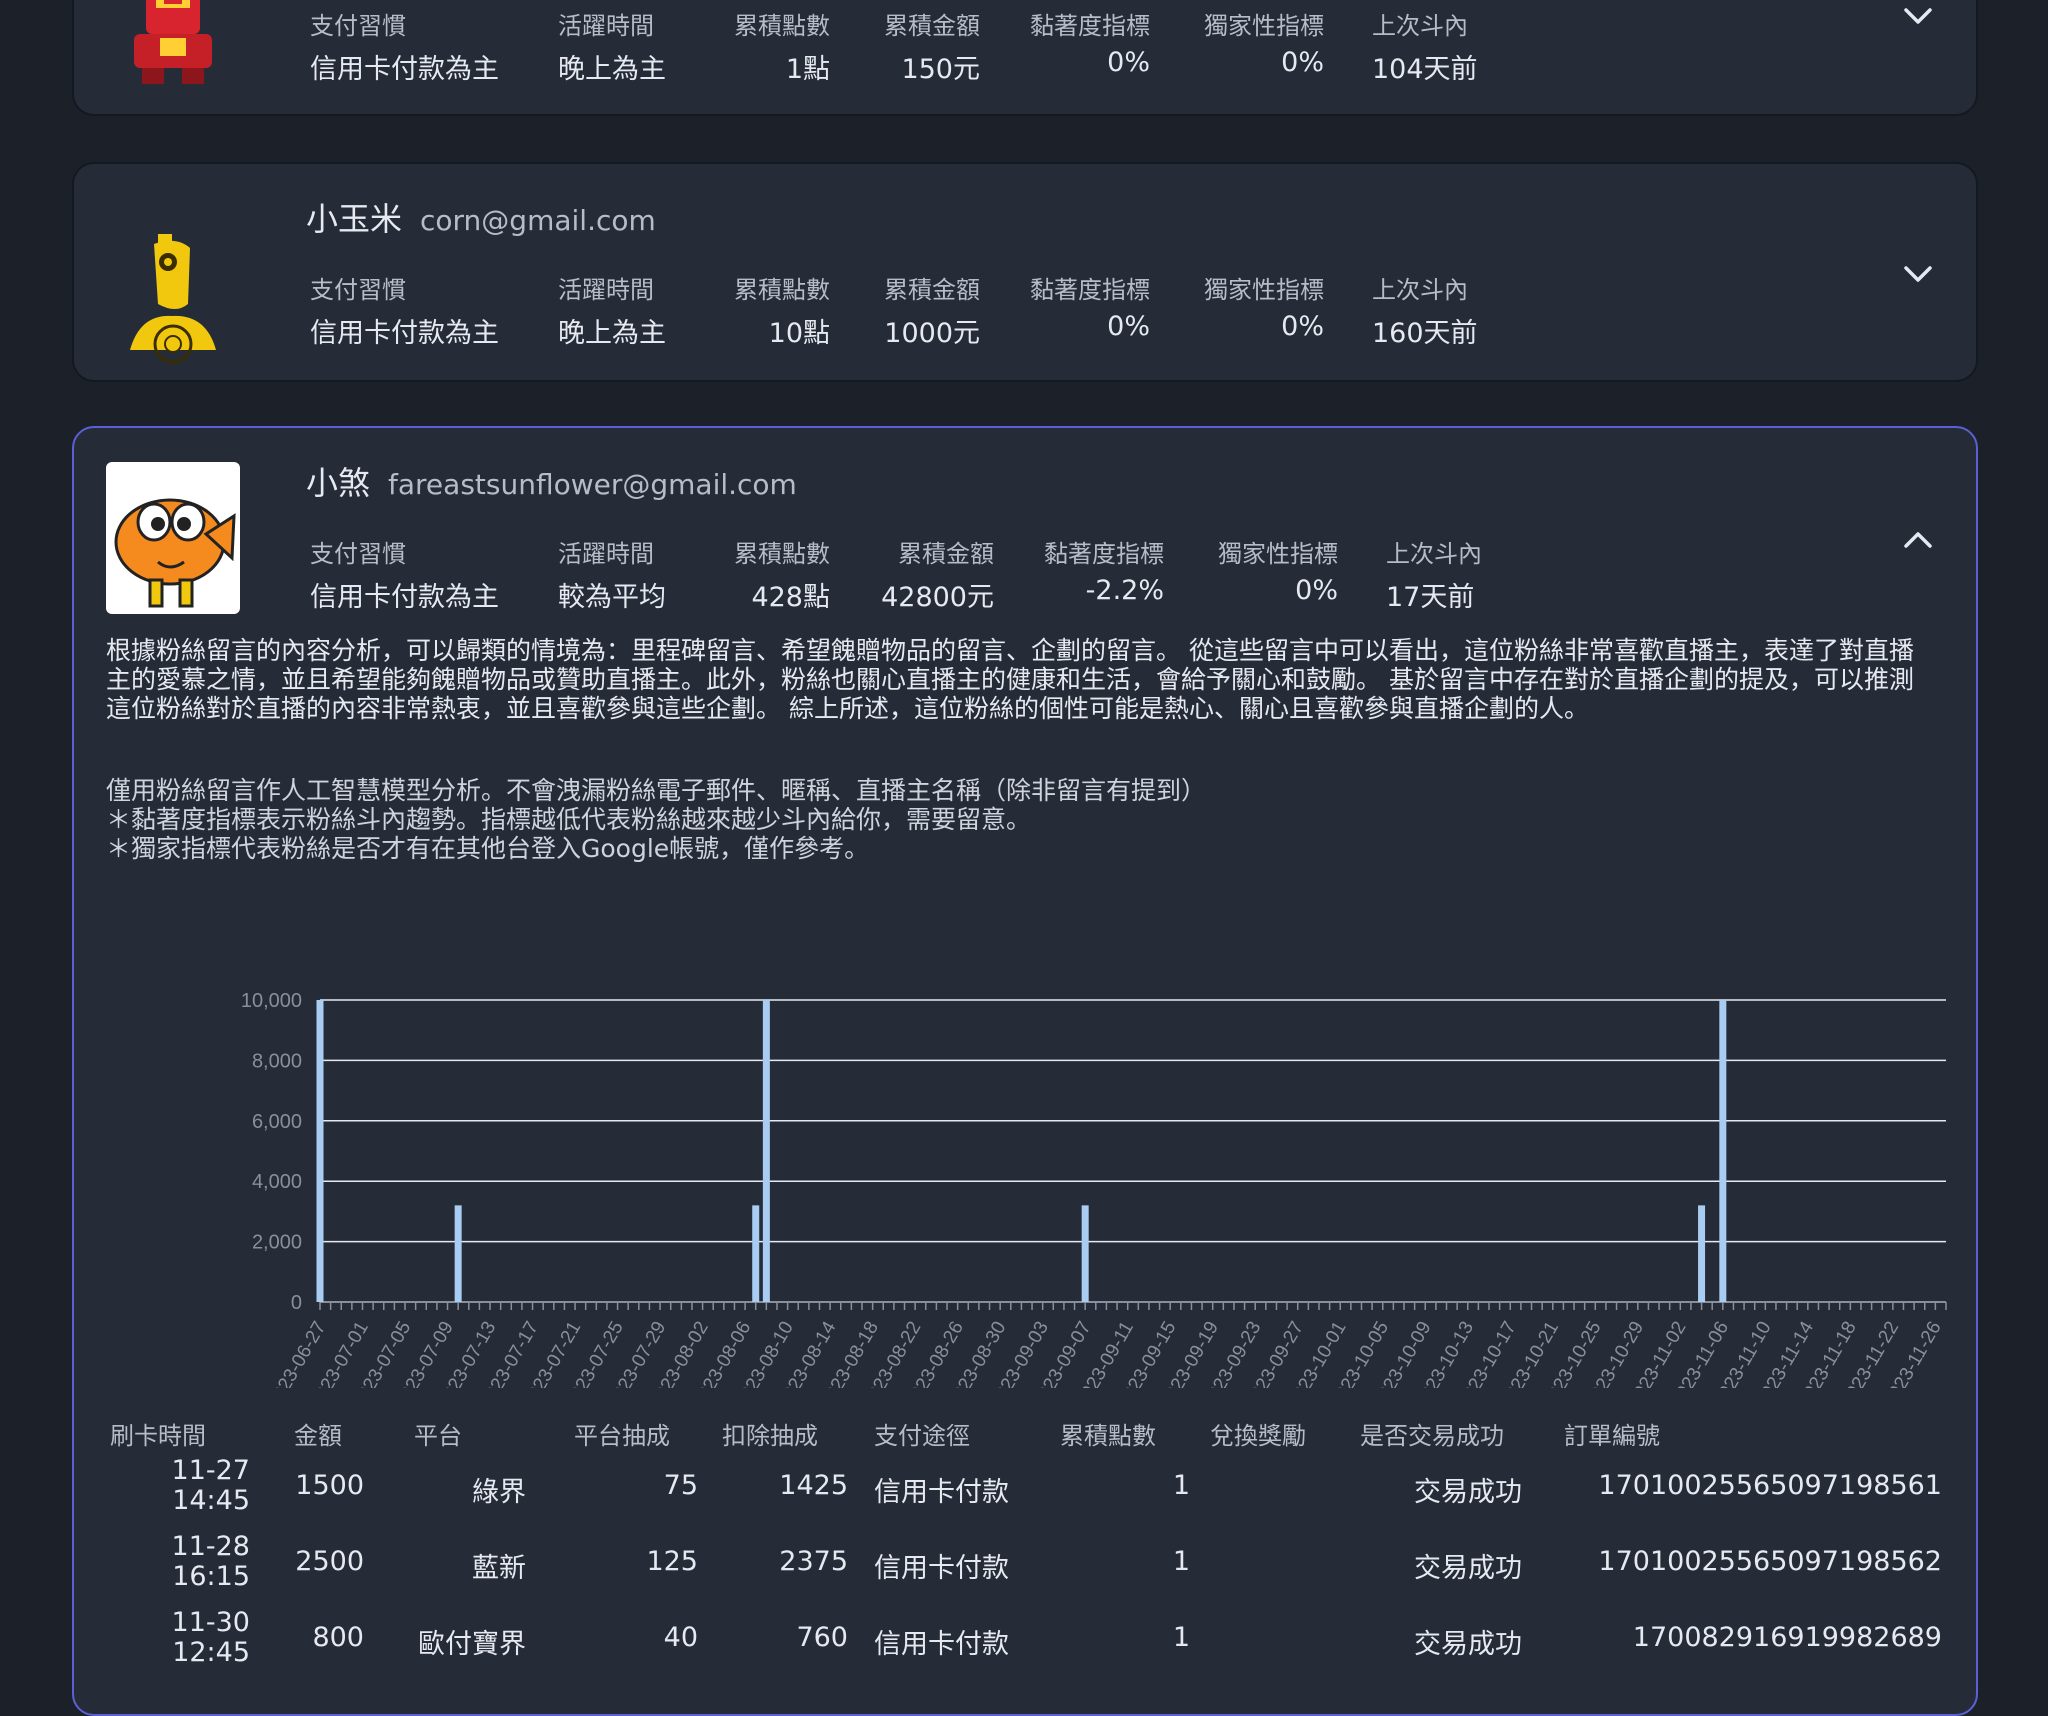 This screenshot has height=1716, width=2048. Describe the element at coordinates (1273, 570) in the screenshot. I see `stat-exclusive-3: 獨家性指標 0%` at that location.